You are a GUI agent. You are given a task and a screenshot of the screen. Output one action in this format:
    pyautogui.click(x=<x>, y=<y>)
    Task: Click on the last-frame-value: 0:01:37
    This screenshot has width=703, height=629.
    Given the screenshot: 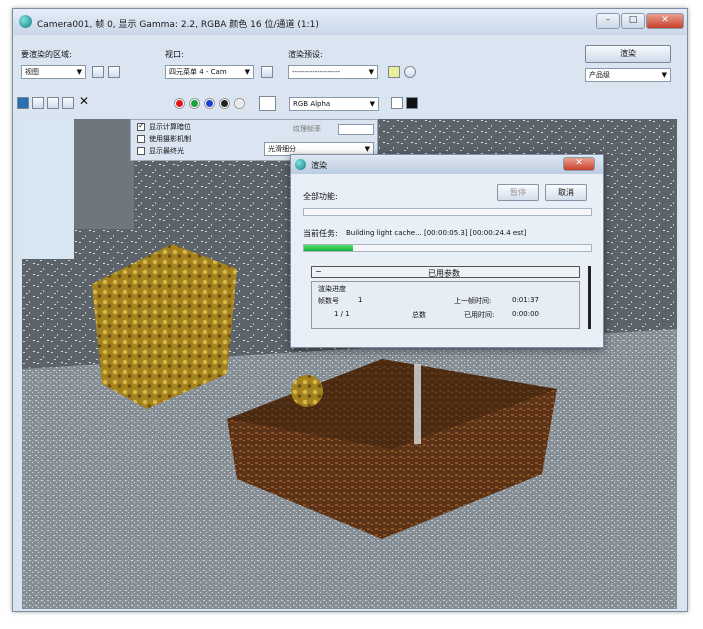 What is the action you would take?
    pyautogui.click(x=525, y=300)
    